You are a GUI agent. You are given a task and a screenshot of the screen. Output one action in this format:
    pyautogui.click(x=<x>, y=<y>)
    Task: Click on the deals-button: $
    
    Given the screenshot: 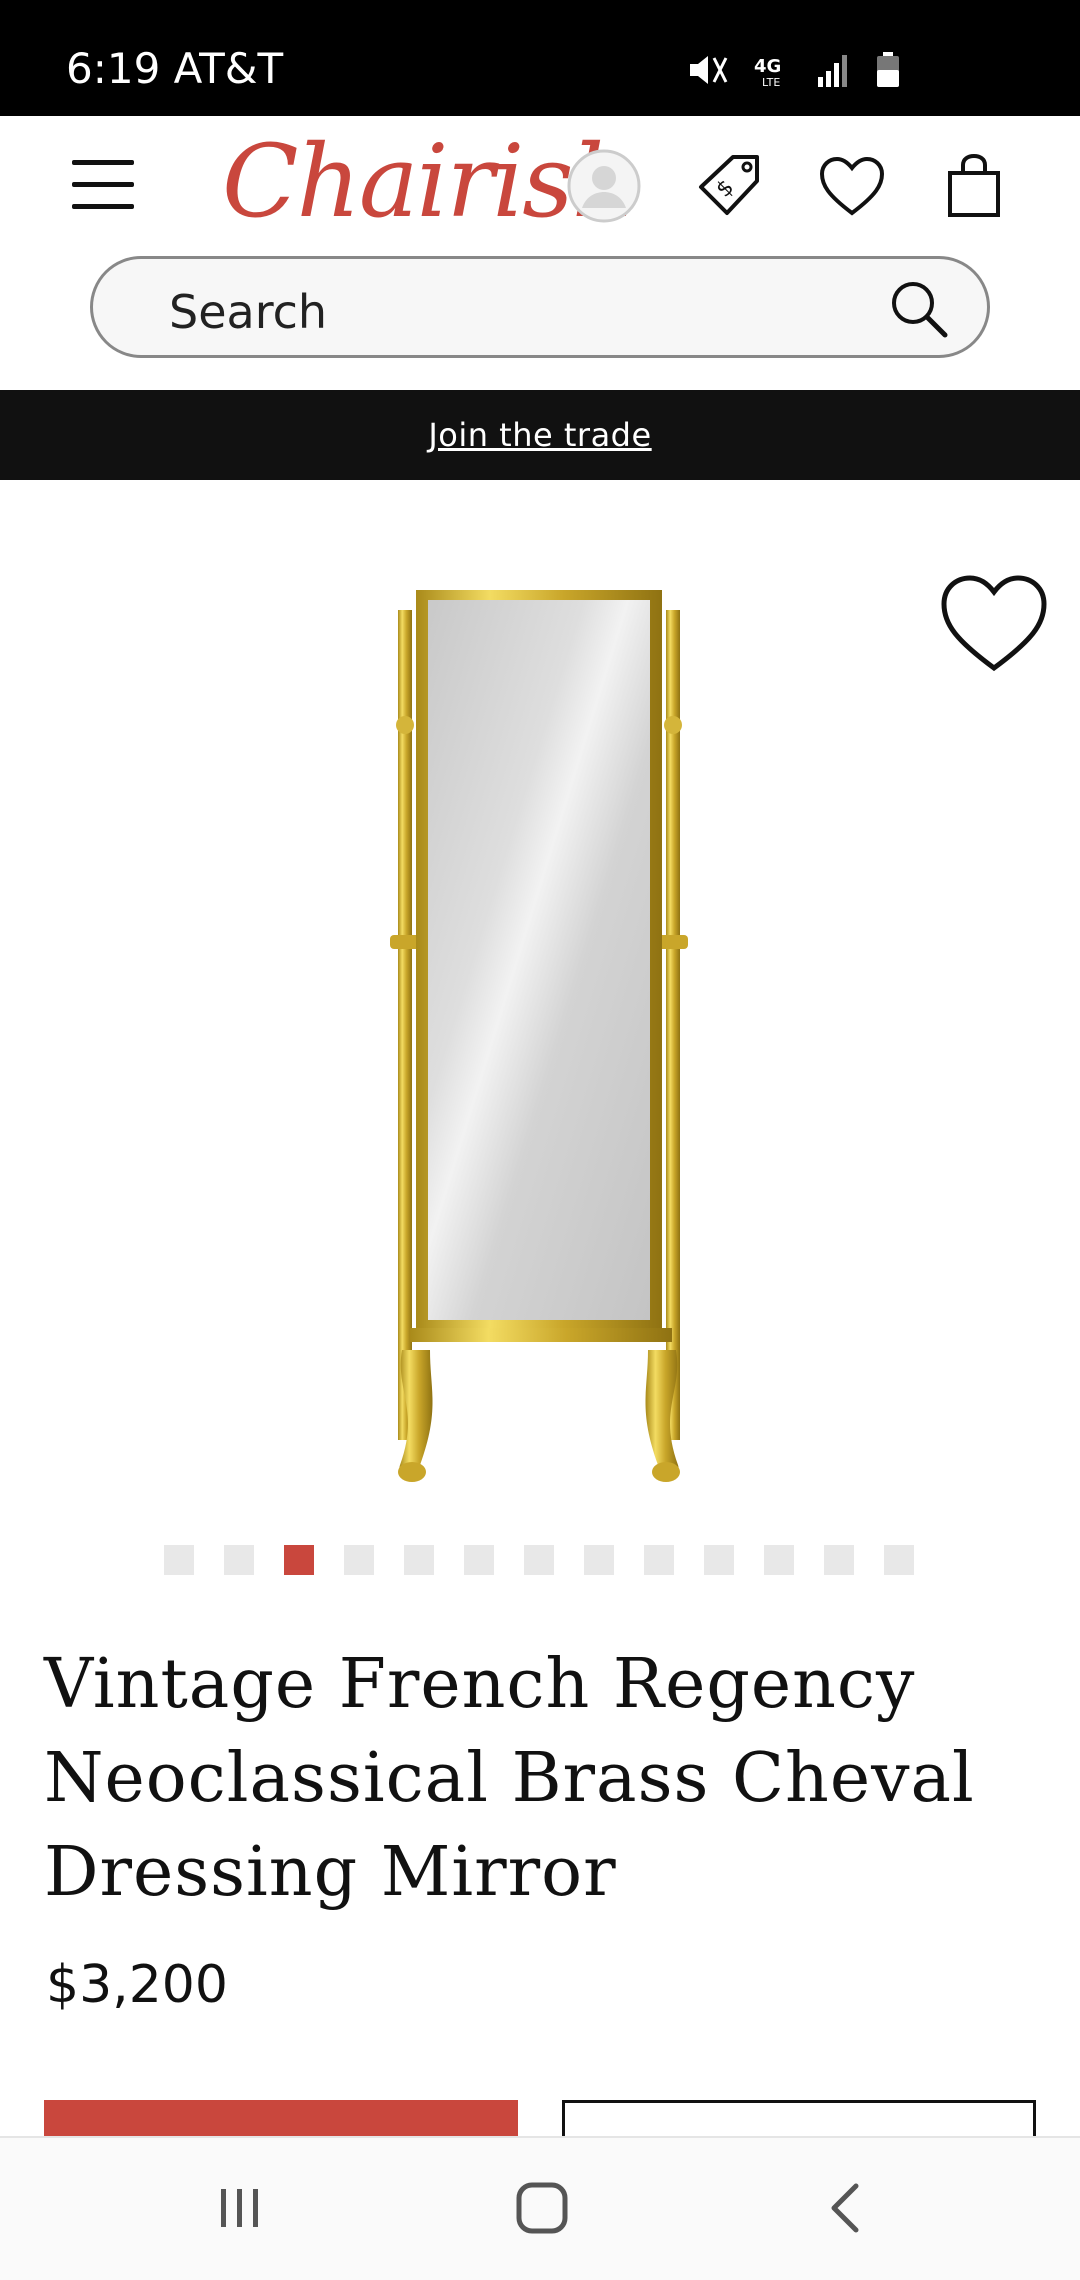 What is the action you would take?
    pyautogui.click(x=730, y=186)
    